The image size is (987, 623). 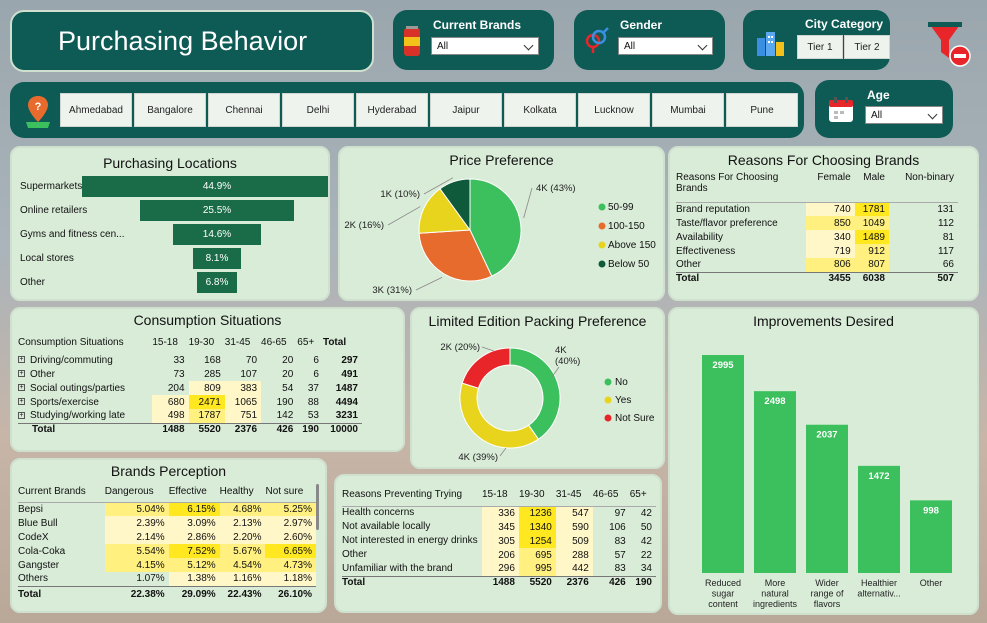 What do you see at coordinates (279, 428) in the screenshot?
I see `total-cell: 426` at bounding box center [279, 428].